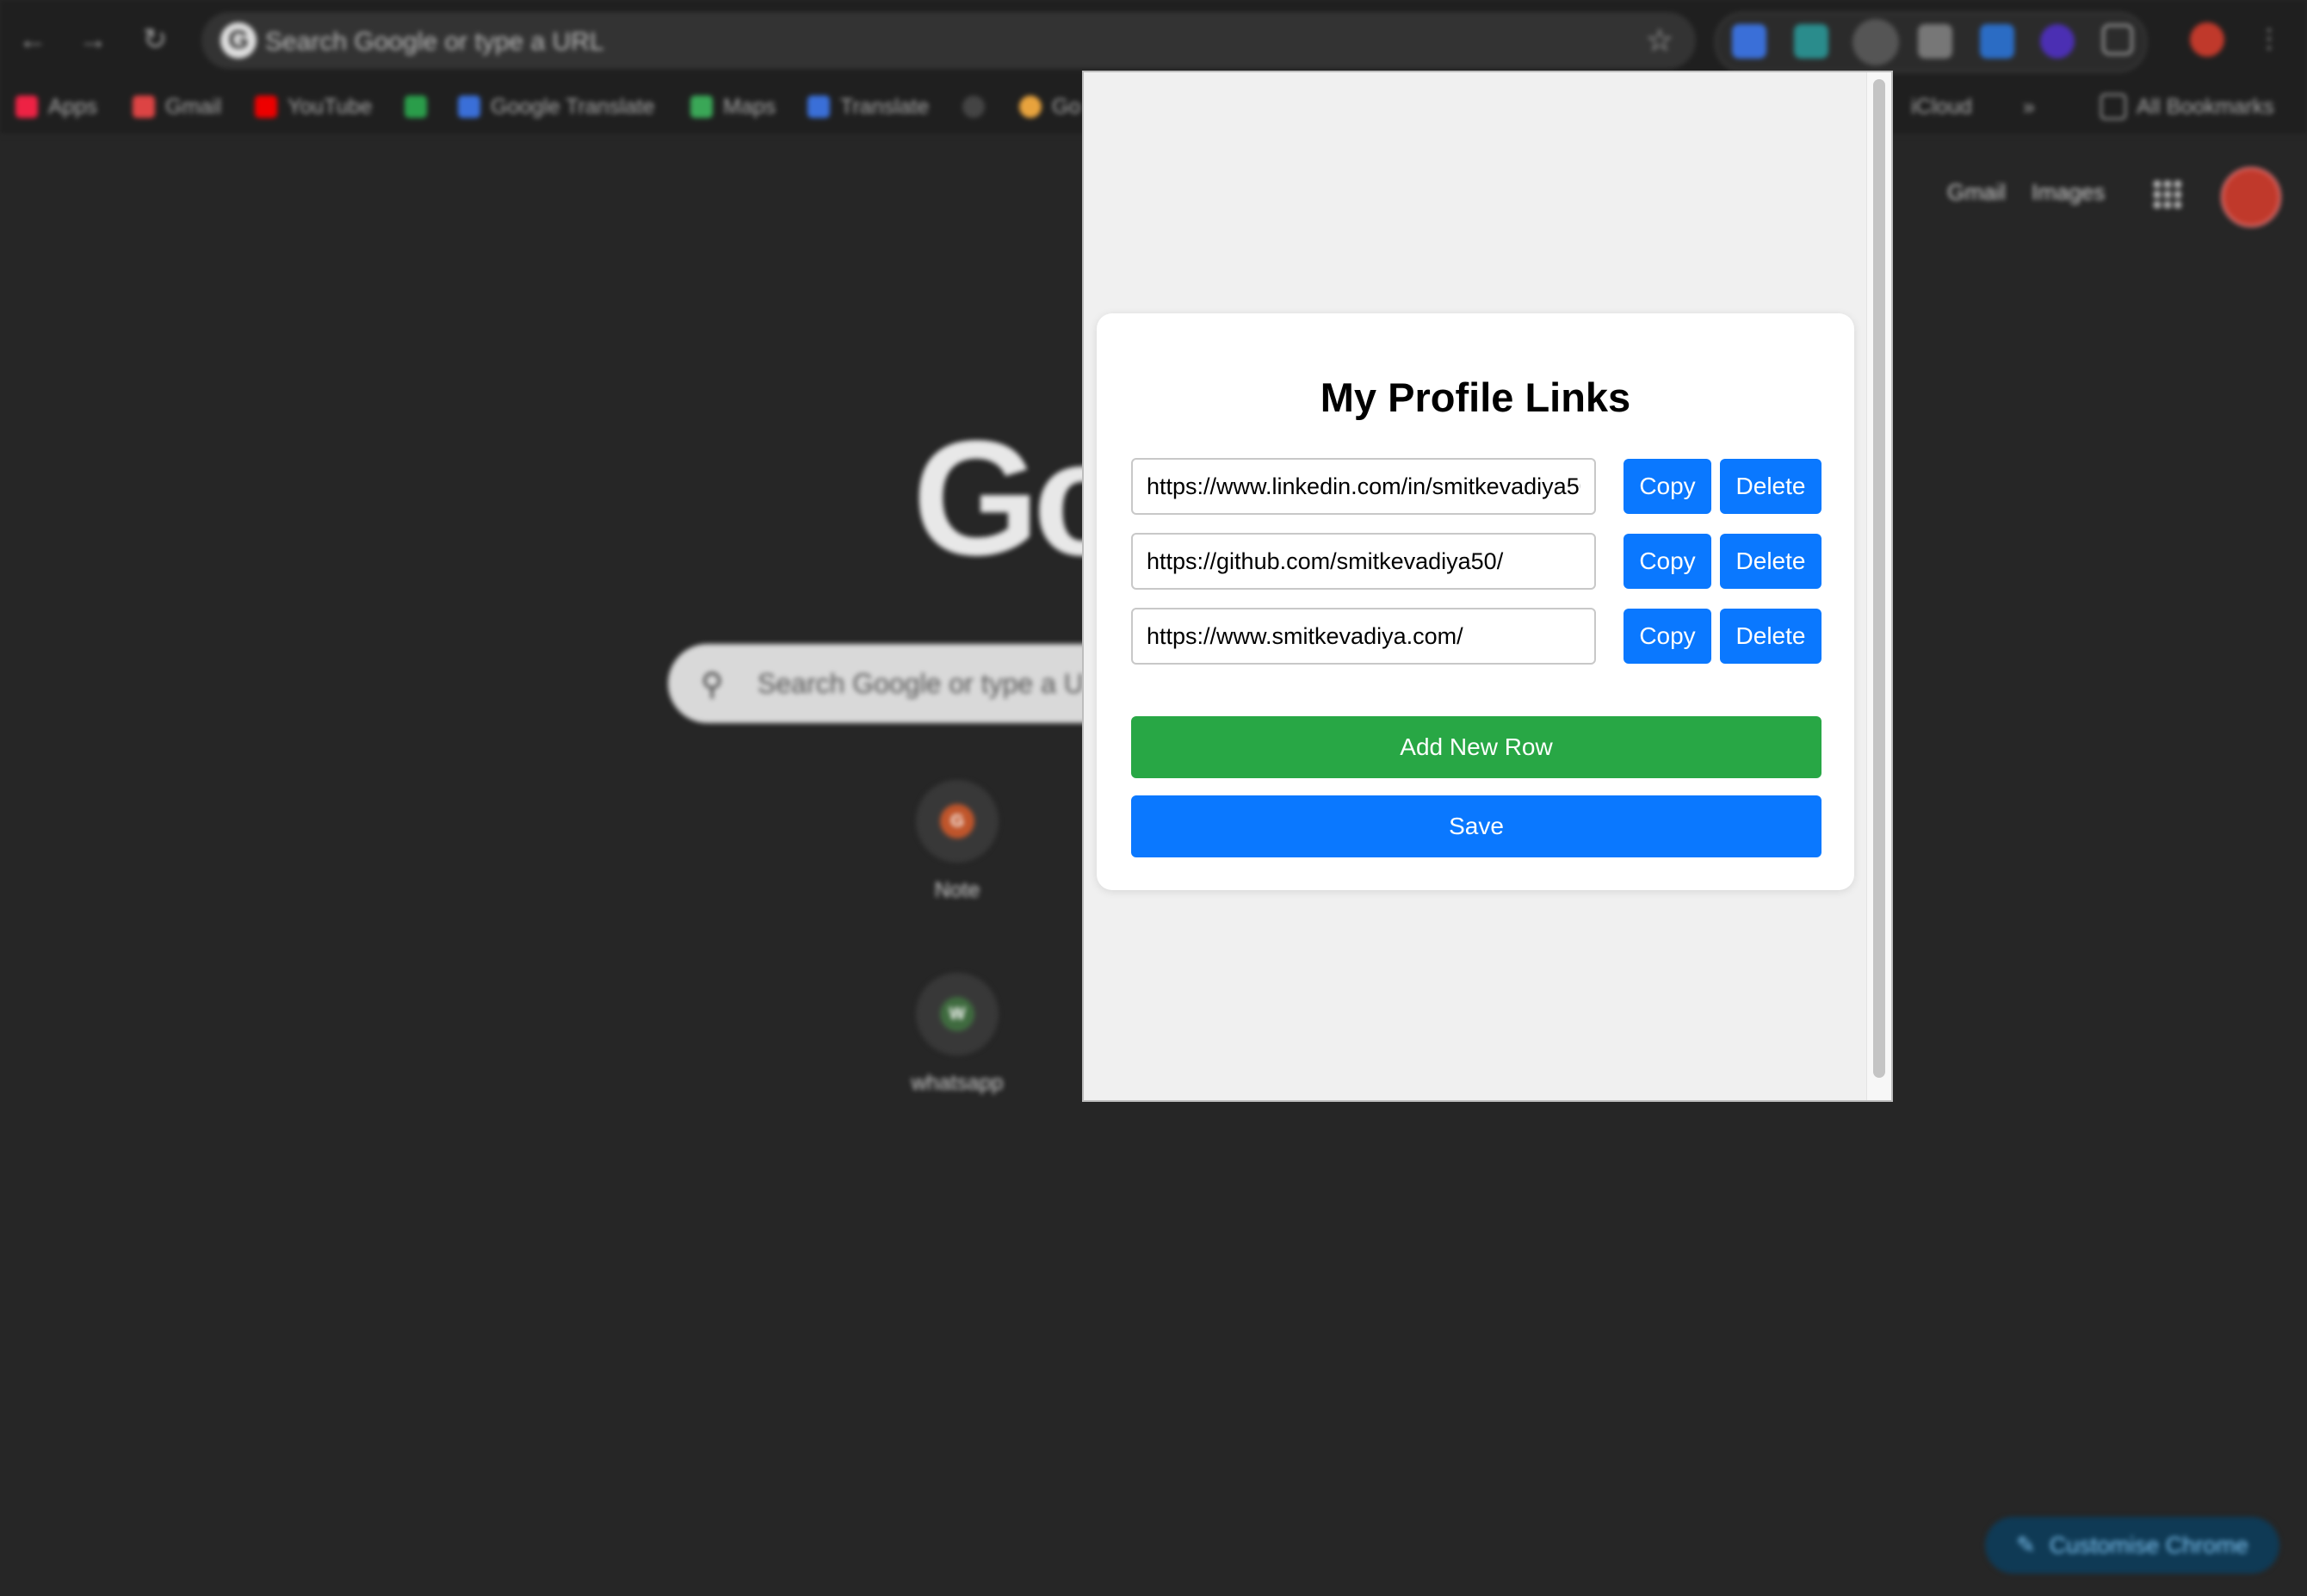  What do you see at coordinates (2117, 39) in the screenshot?
I see `puzzle-extensions-icon` at bounding box center [2117, 39].